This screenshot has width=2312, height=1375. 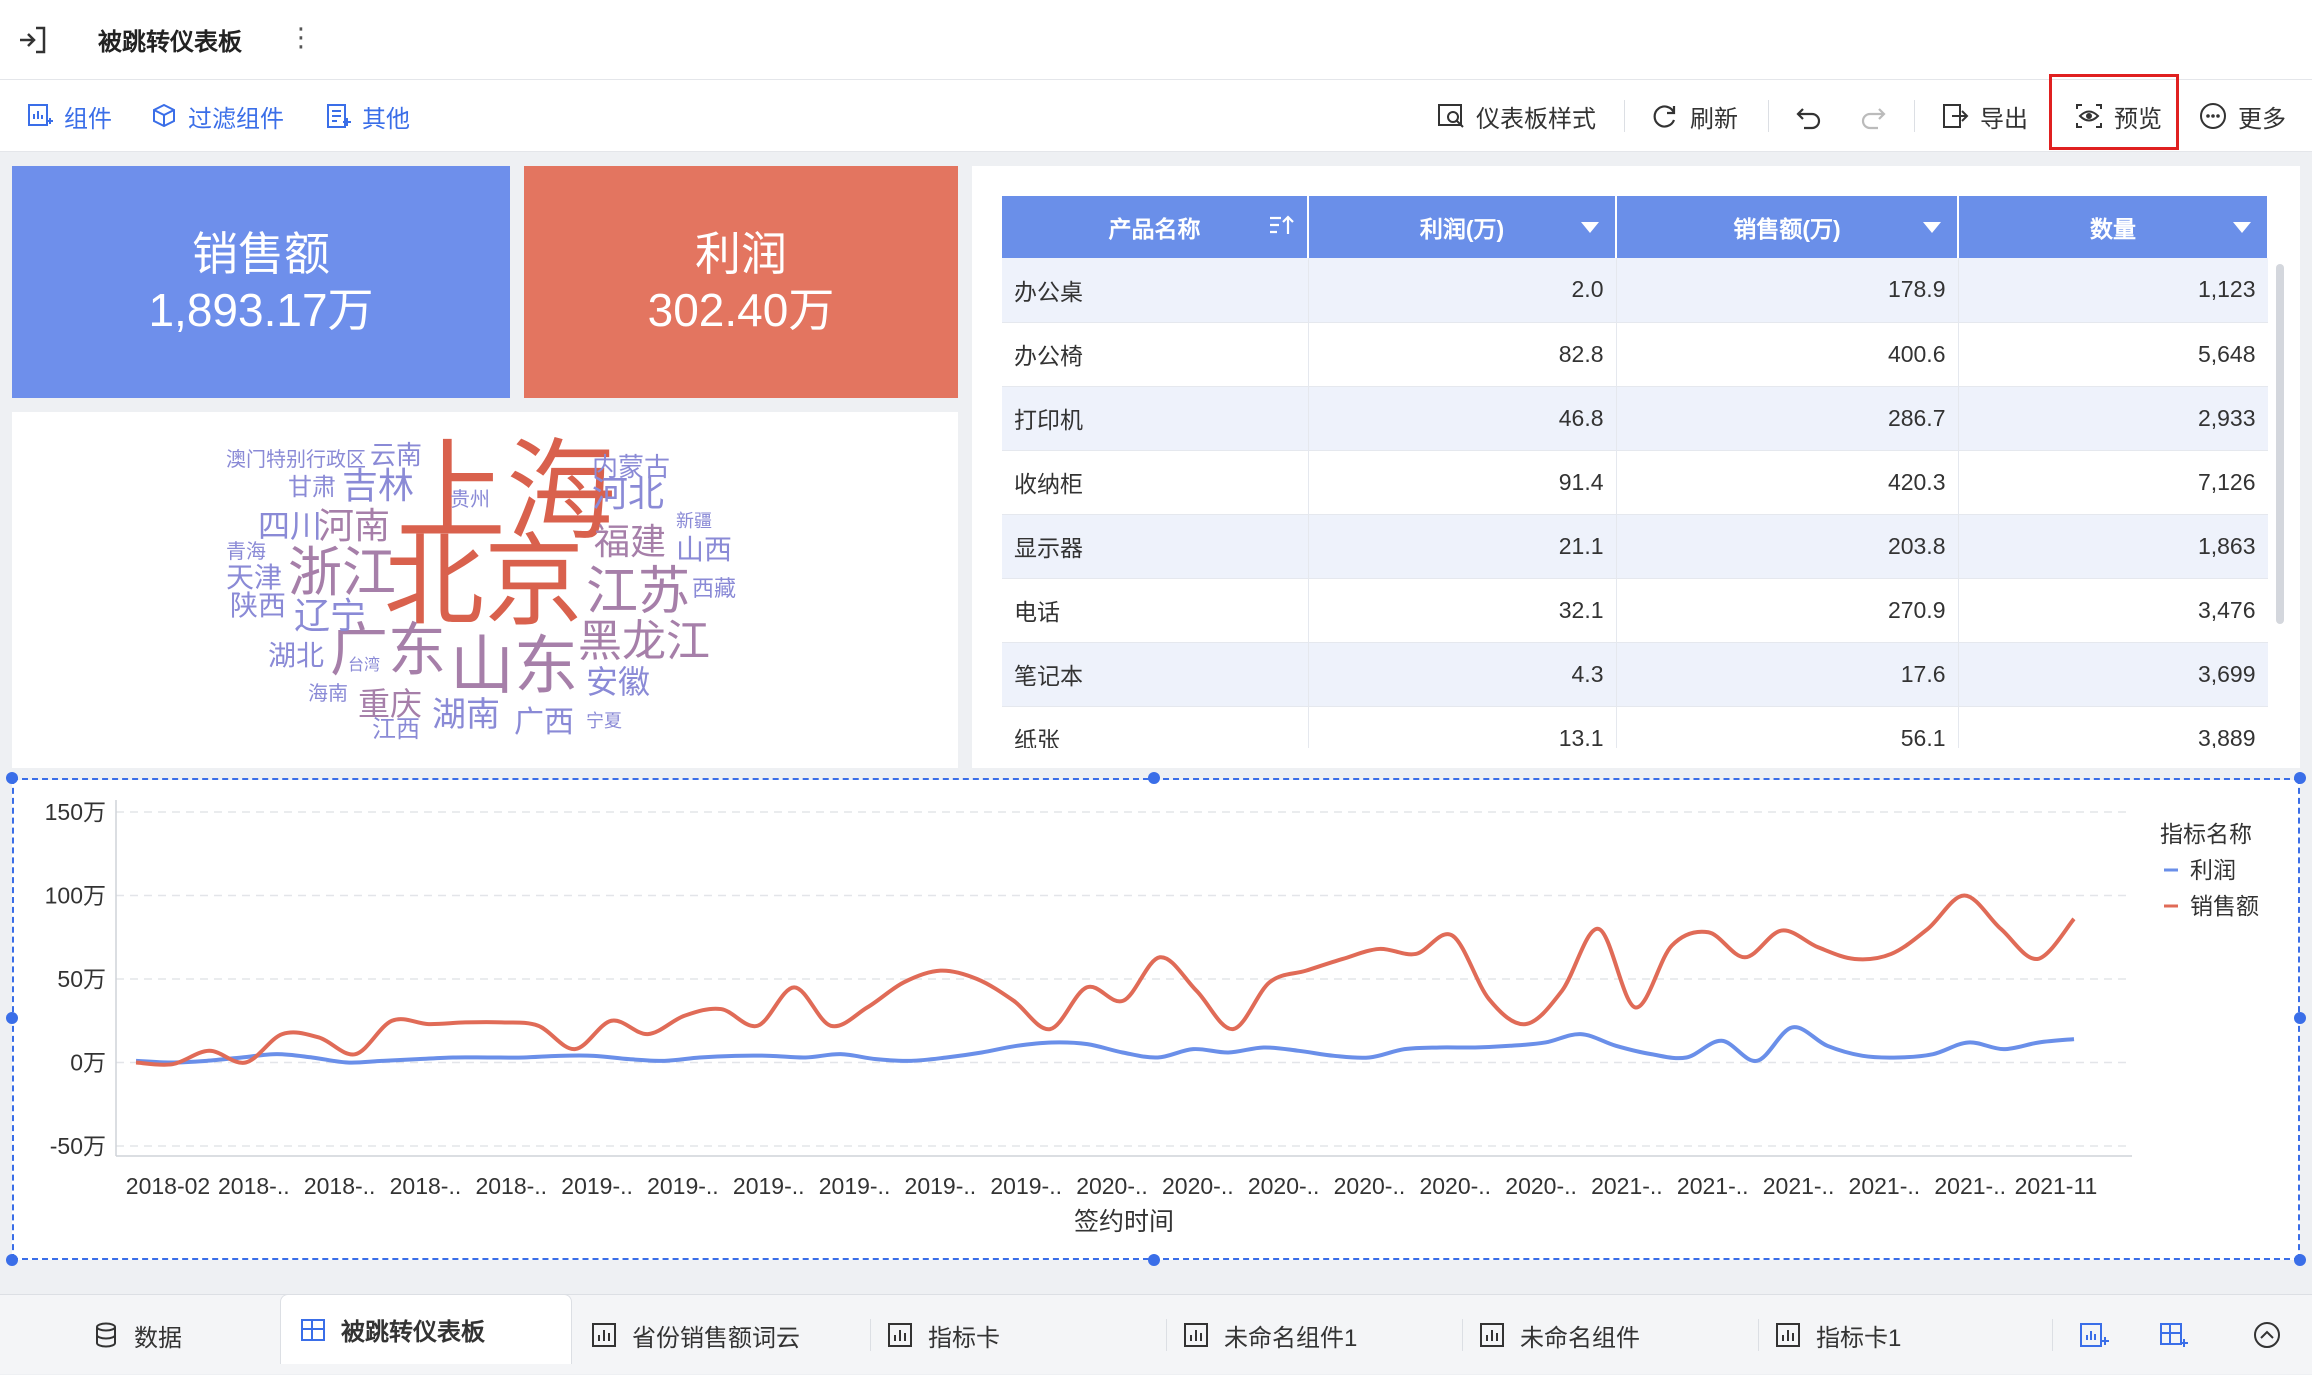 What do you see at coordinates (2113, 354) in the screenshot?
I see `table-cell: 5,648` at bounding box center [2113, 354].